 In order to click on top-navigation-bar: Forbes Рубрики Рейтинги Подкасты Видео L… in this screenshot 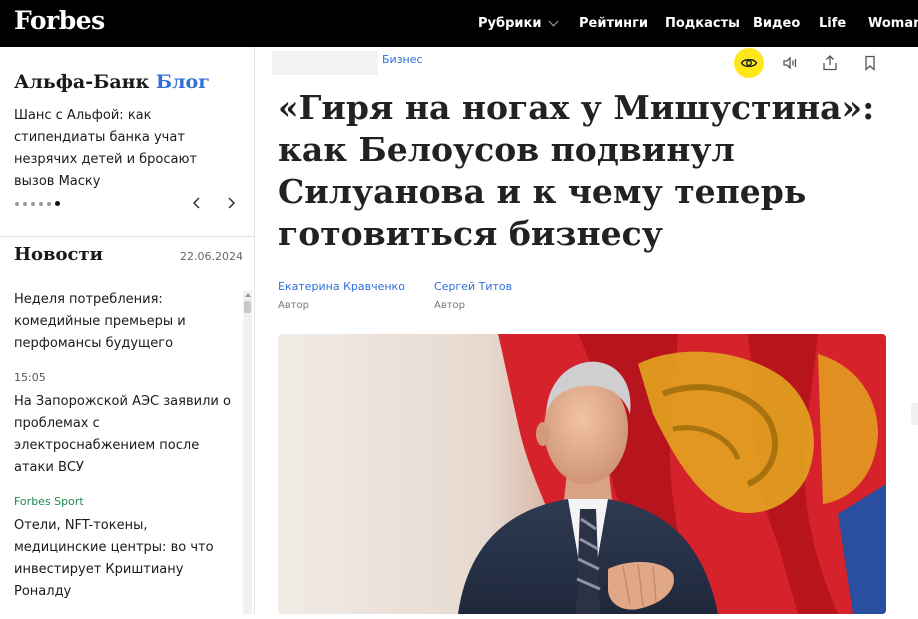, I will do `click(459, 23)`.